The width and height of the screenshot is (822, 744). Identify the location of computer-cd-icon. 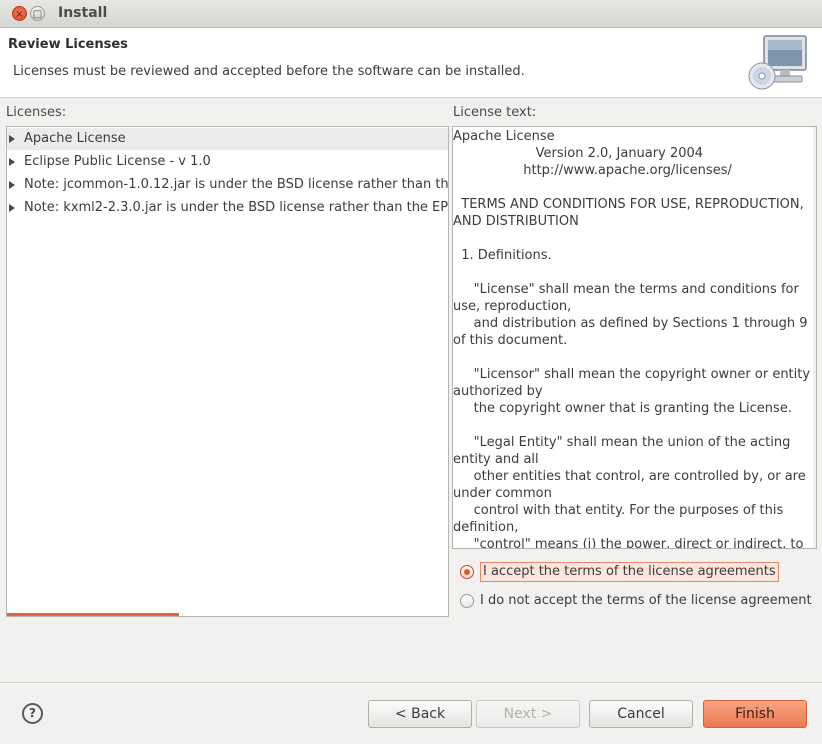
(777, 62).